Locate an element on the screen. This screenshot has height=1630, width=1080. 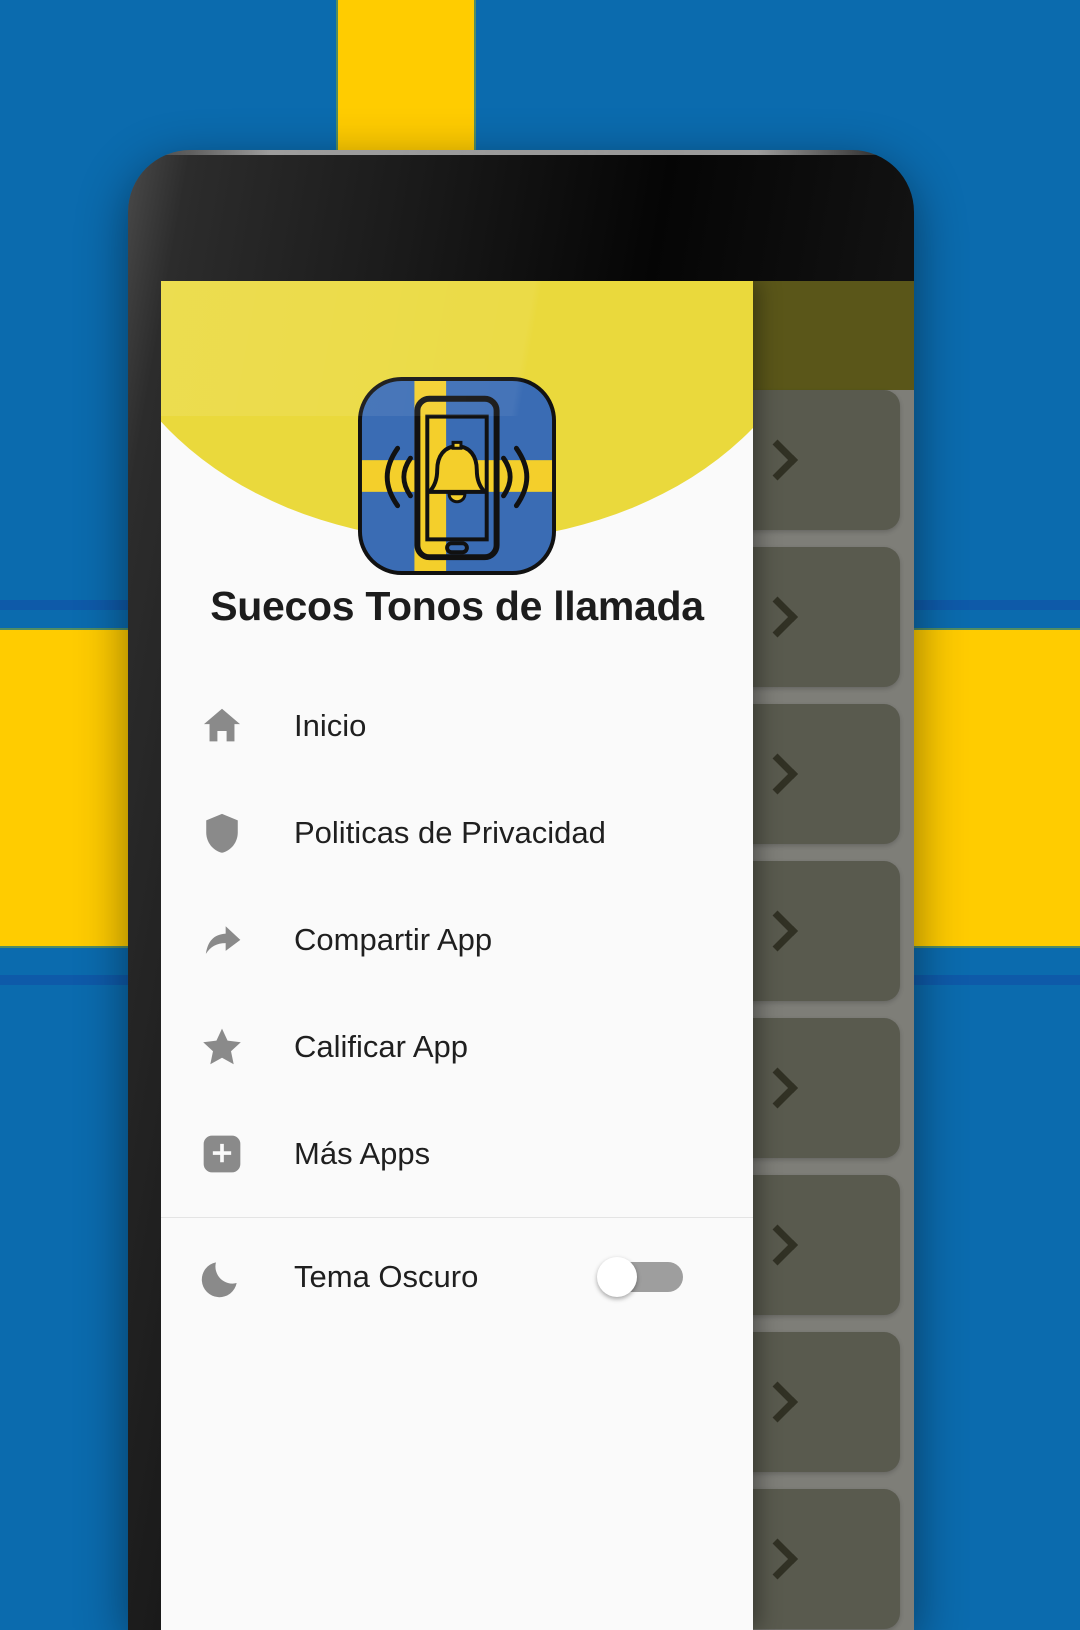
phone-rim-highlight is located at coordinates (521, 152).